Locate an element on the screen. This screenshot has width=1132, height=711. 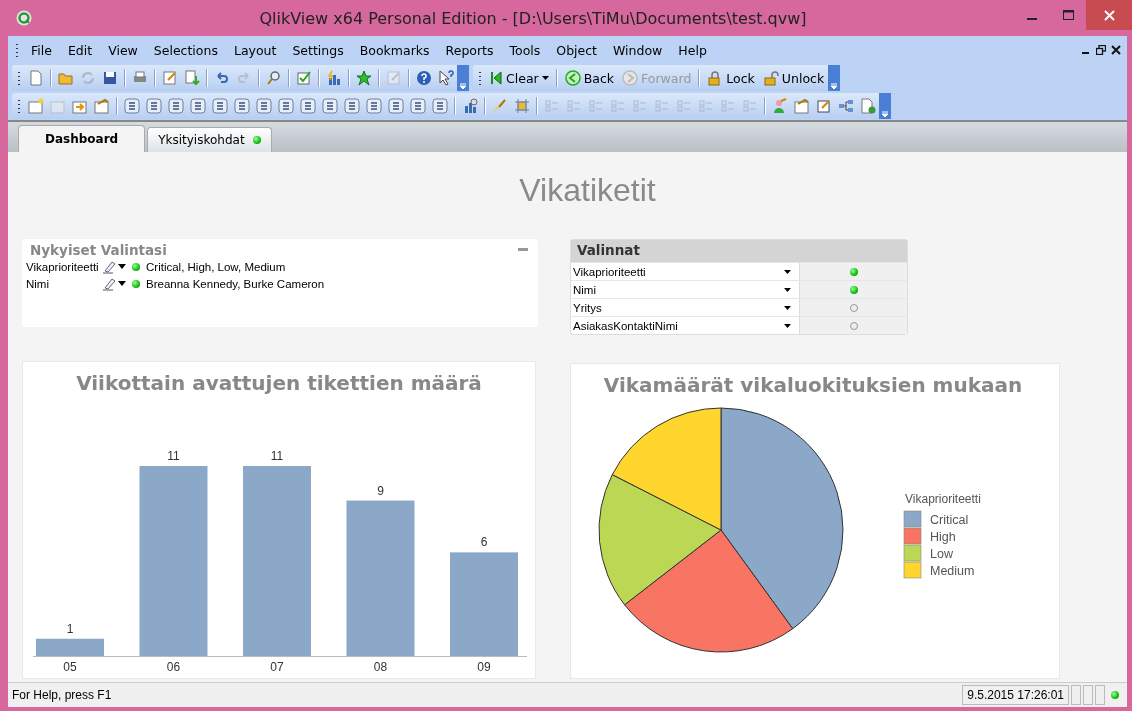
chart-wizard-icon is located at coordinates (470, 106).